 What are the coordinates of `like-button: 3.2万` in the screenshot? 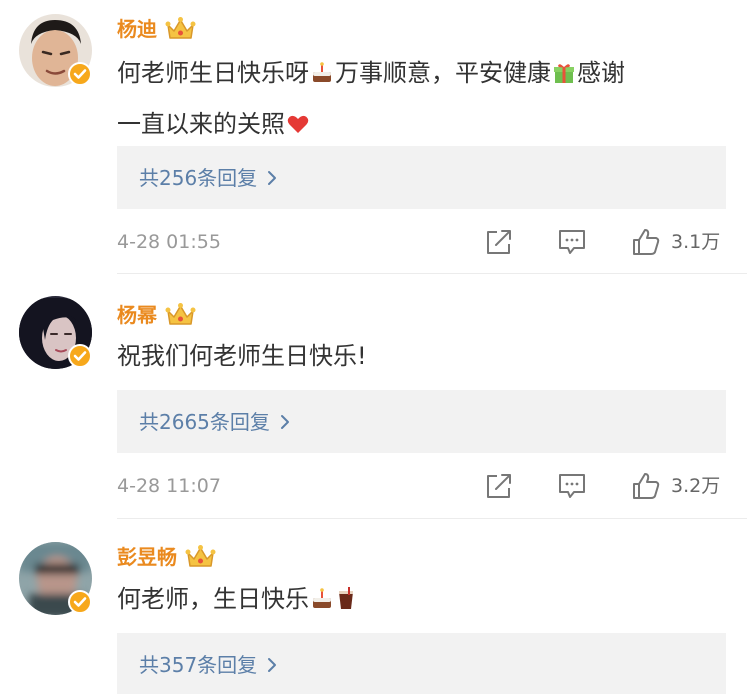 It's located at (675, 486).